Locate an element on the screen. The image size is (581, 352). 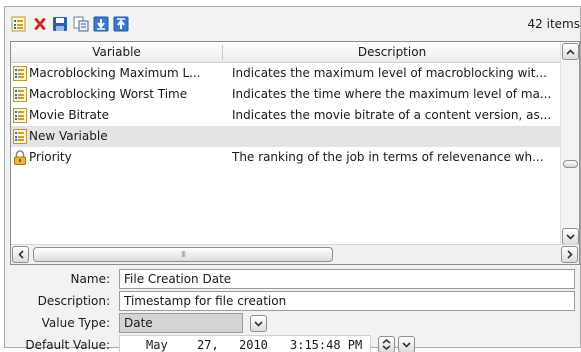
scroll-up-button is located at coordinates (570, 51).